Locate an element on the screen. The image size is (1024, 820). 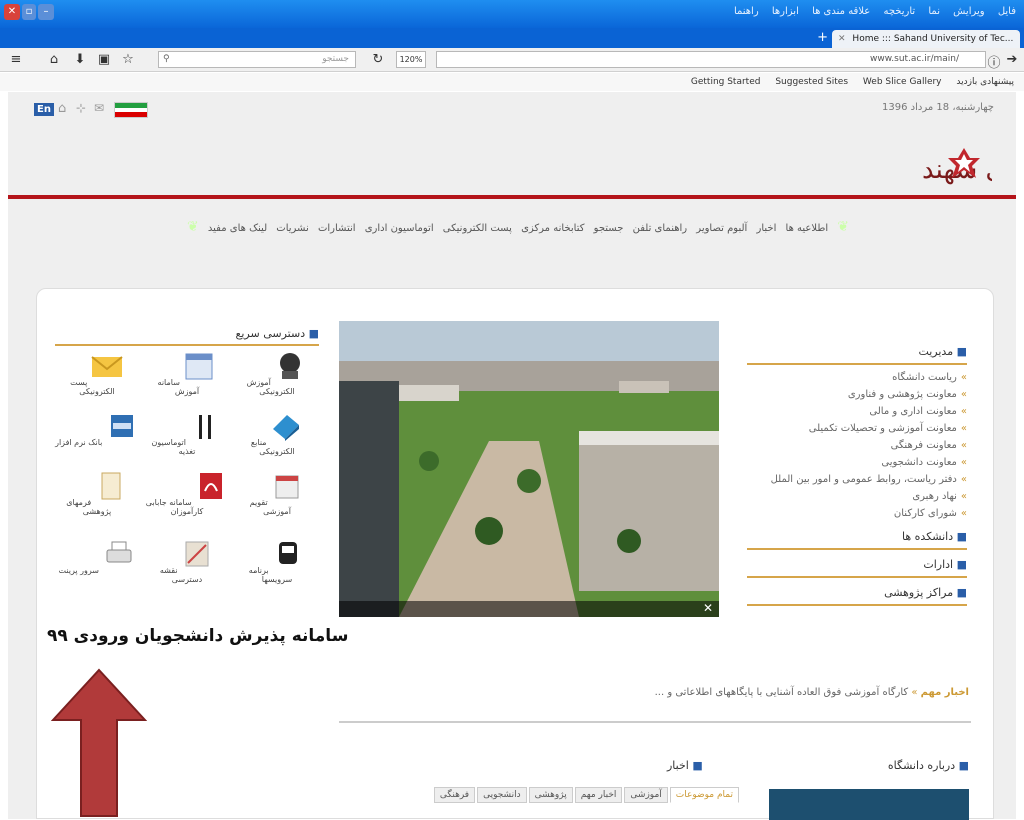
nav-item: راهنمای تلفن is located at coordinates (660, 228).